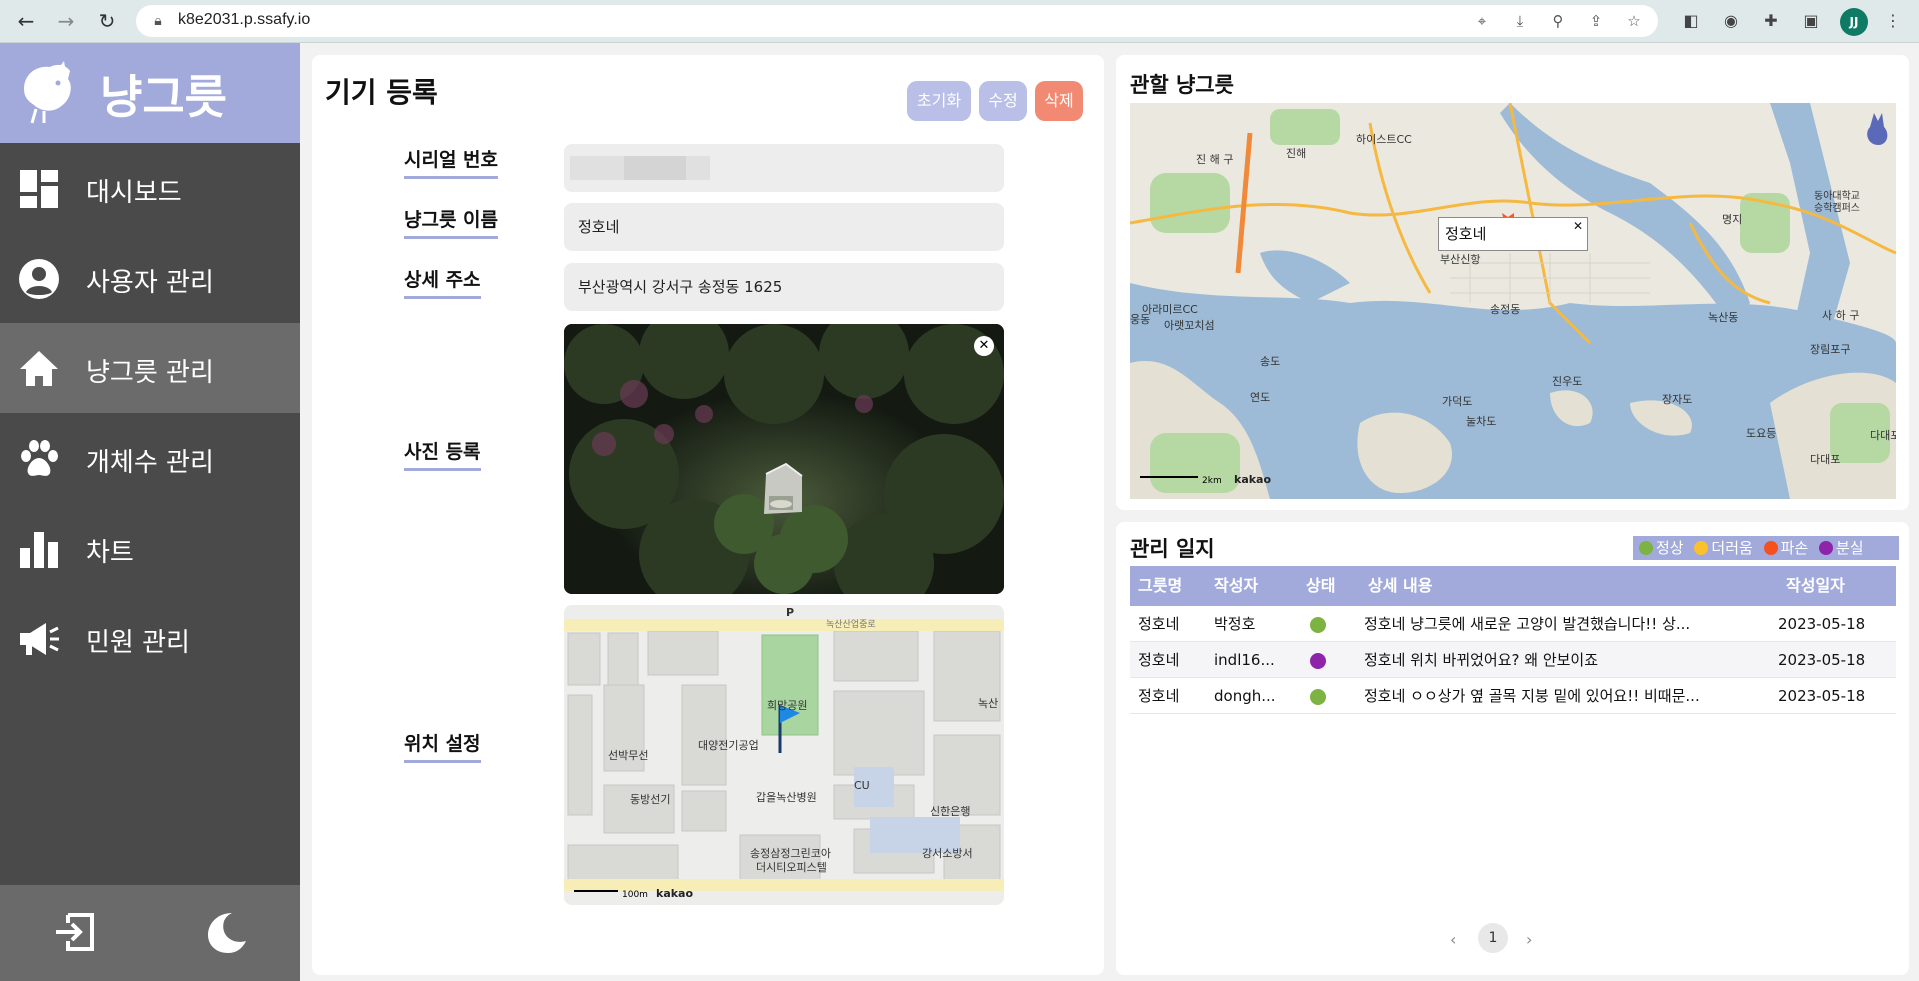  I want to click on sidebar-item-complaints: 민원 관리, so click(150, 638).